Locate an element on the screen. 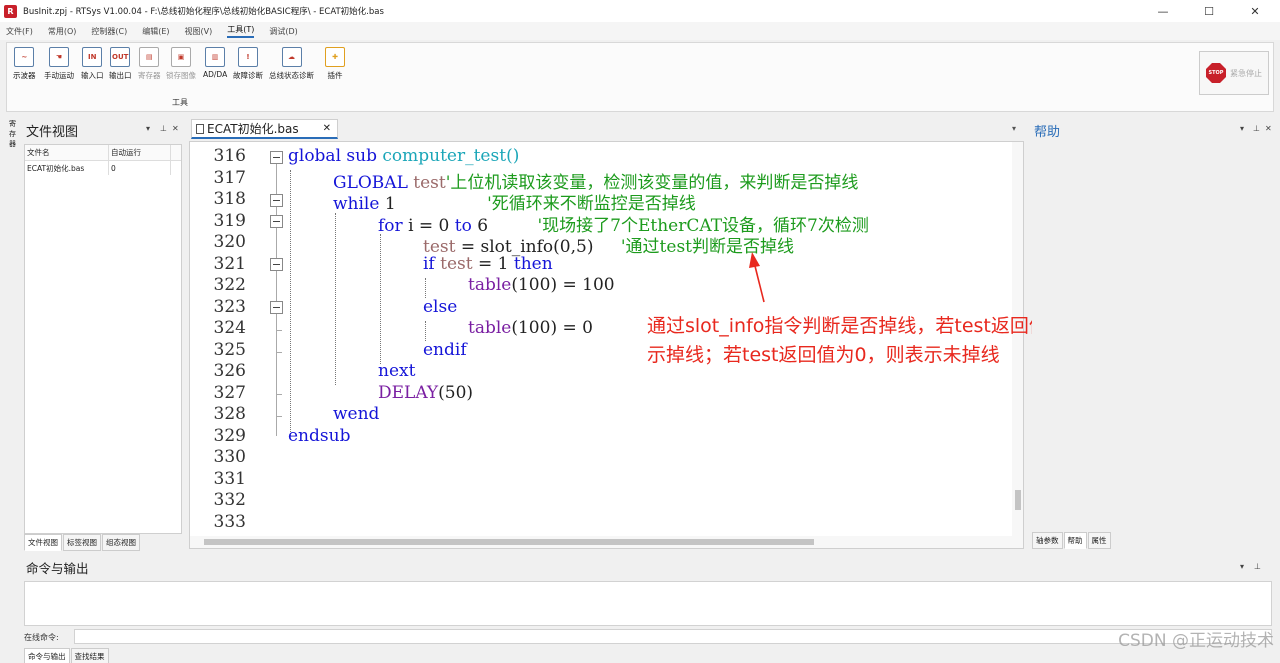 The height and width of the screenshot is (663, 1280). line-number: 327 is located at coordinates (229, 392).